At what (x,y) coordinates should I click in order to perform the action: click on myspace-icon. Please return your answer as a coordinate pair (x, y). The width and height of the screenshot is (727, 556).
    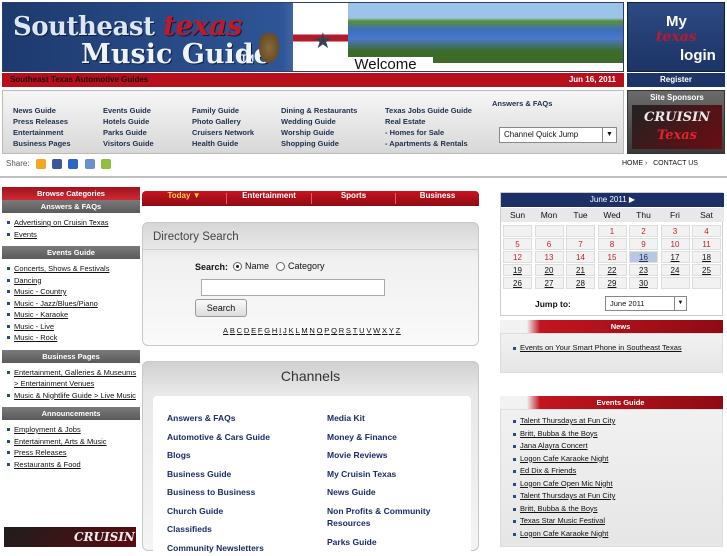
    Looking at the image, I should click on (57, 164).